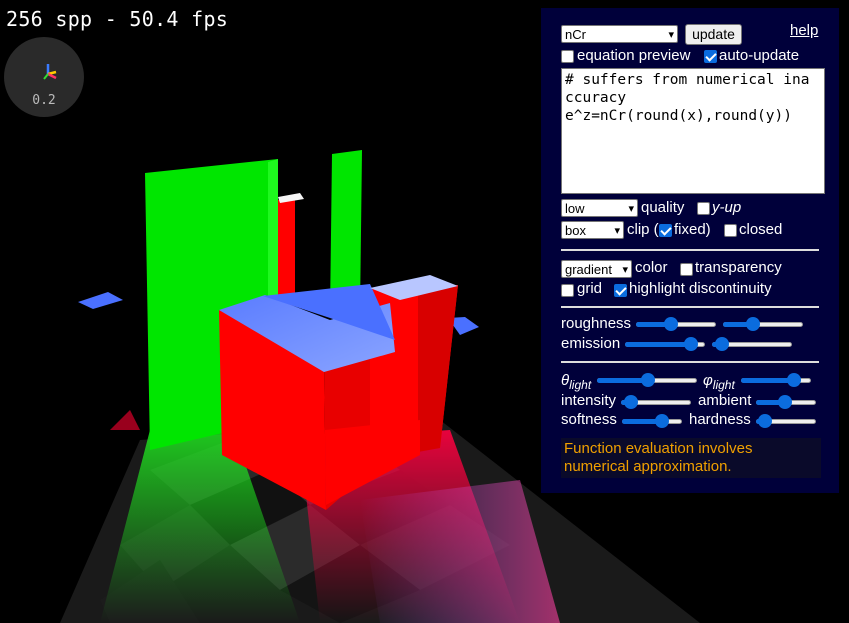  What do you see at coordinates (713, 34) in the screenshot?
I see `update-button: update` at bounding box center [713, 34].